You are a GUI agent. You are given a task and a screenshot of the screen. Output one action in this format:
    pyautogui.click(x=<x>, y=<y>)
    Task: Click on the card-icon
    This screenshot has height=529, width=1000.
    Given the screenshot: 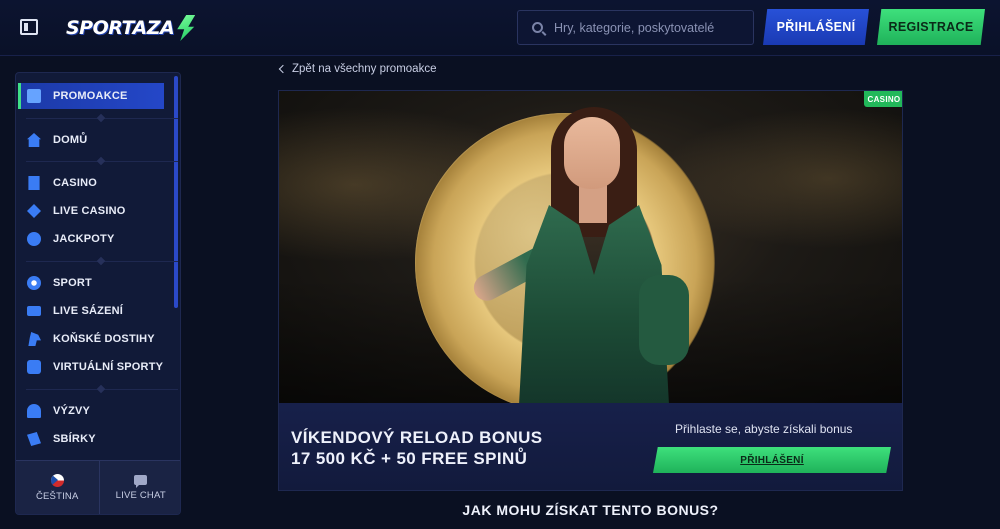 What is the action you would take?
    pyautogui.click(x=34, y=211)
    